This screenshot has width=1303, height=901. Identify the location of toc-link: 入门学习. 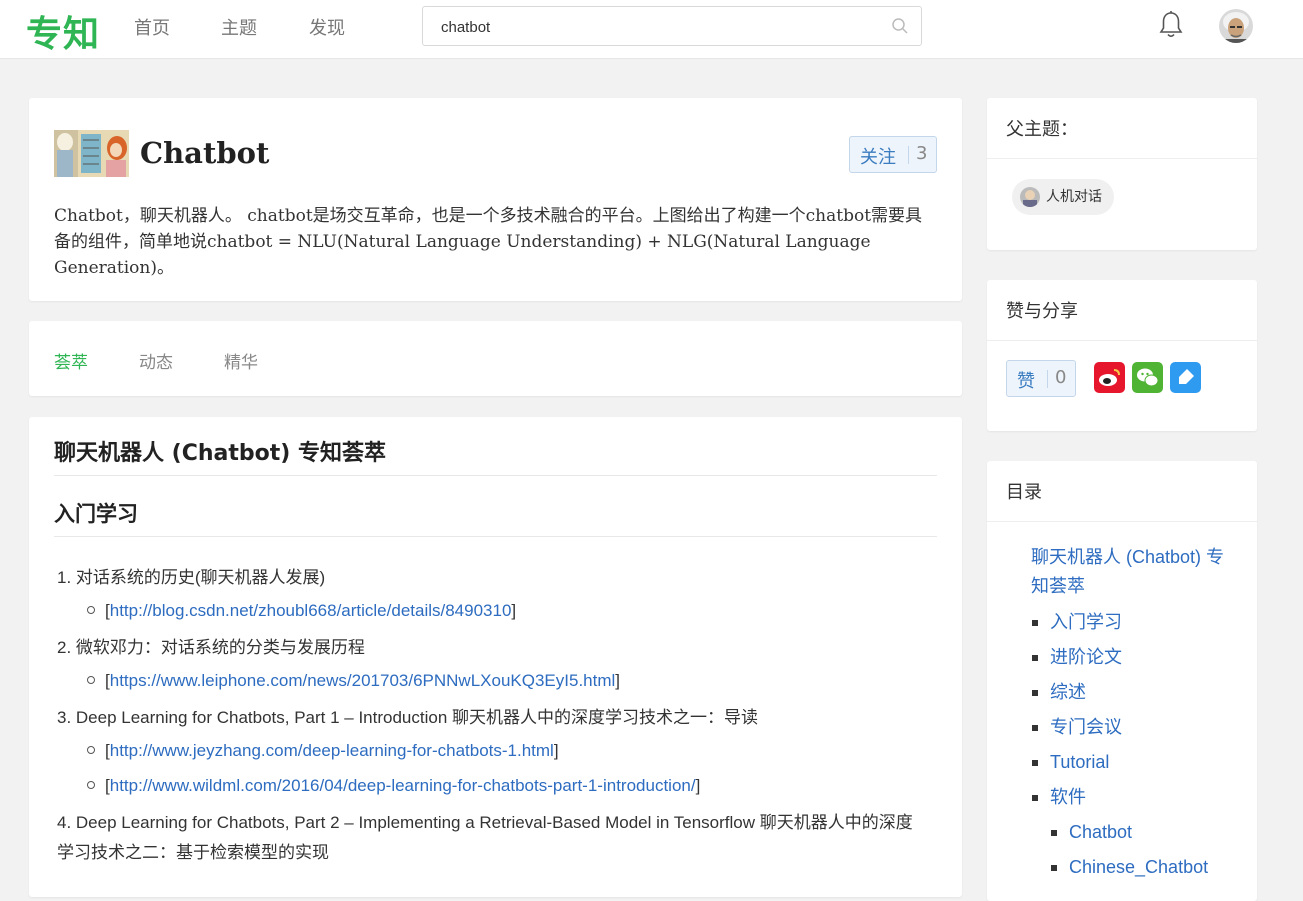
(1086, 622).